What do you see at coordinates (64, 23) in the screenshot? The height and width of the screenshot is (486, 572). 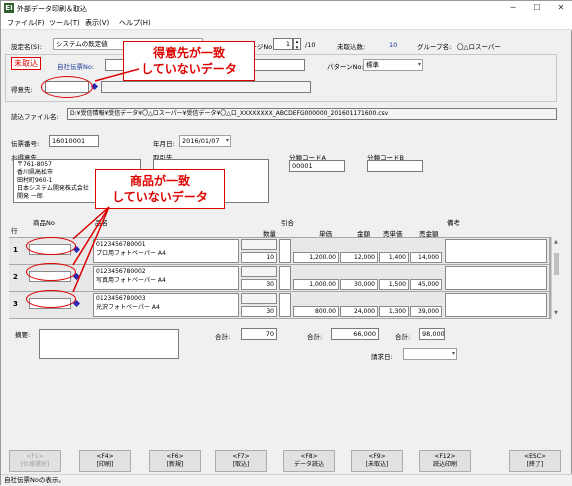 I see `menu-tool: ツール(T)` at bounding box center [64, 23].